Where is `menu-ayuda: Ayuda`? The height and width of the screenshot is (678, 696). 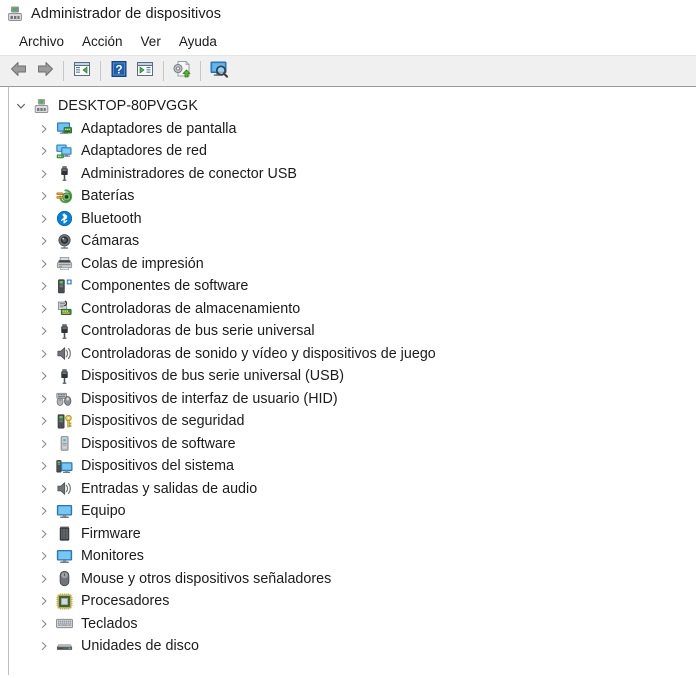 menu-ayuda: Ayuda is located at coordinates (198, 41).